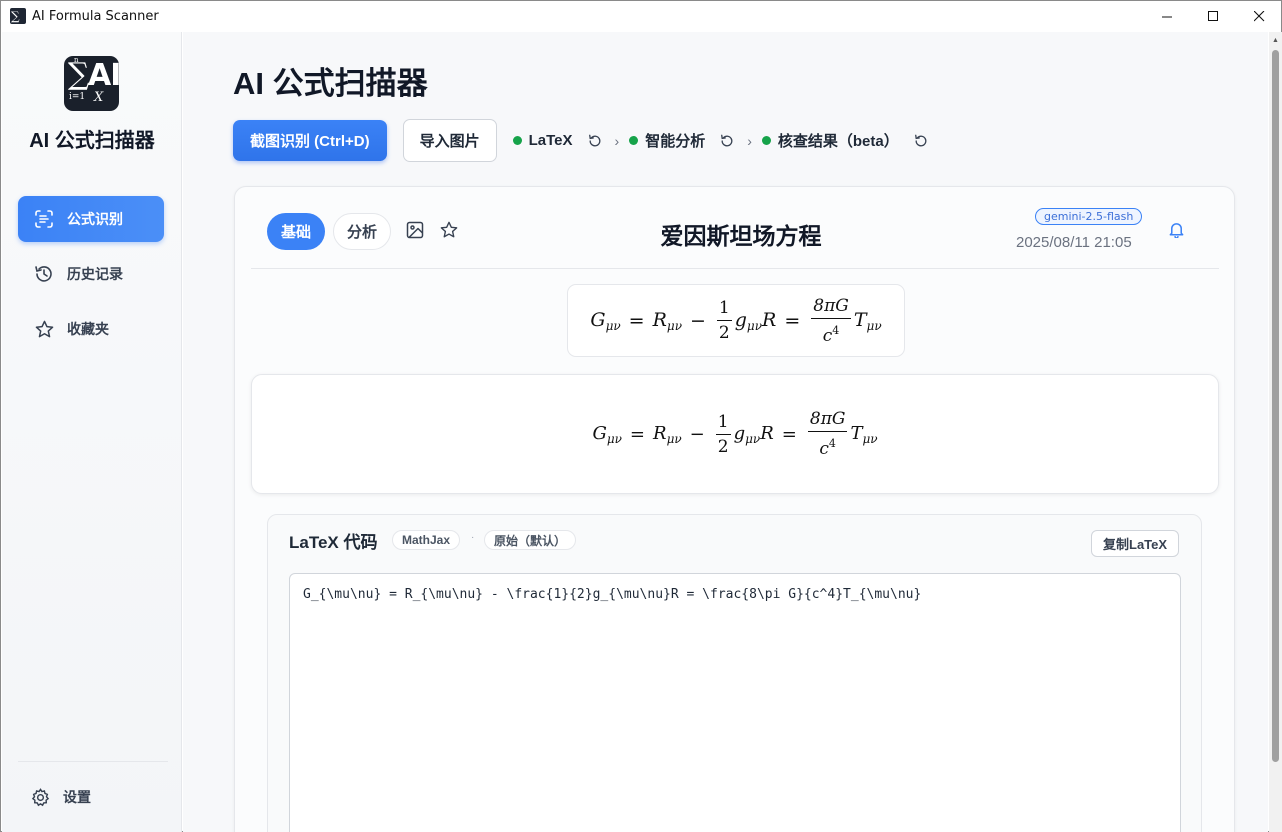 Image resolution: width=1282 pixels, height=832 pixels. What do you see at coordinates (95, 274) in the screenshot?
I see `sidebar-item-label: 历史记录` at bounding box center [95, 274].